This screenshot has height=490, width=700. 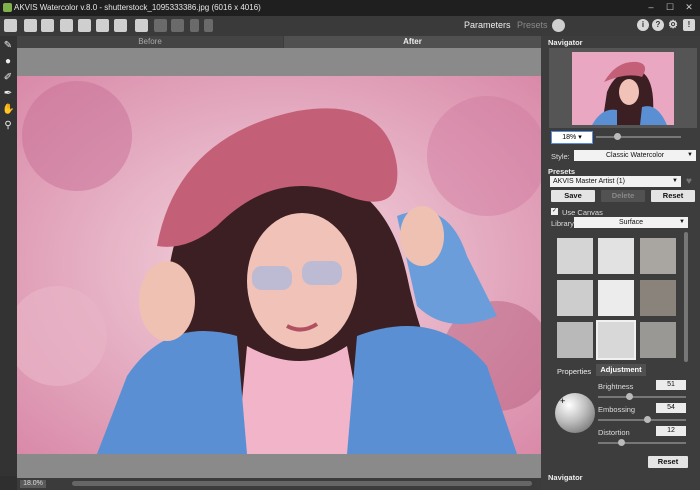 I want to click on copy-icon, so click(x=177, y=25).